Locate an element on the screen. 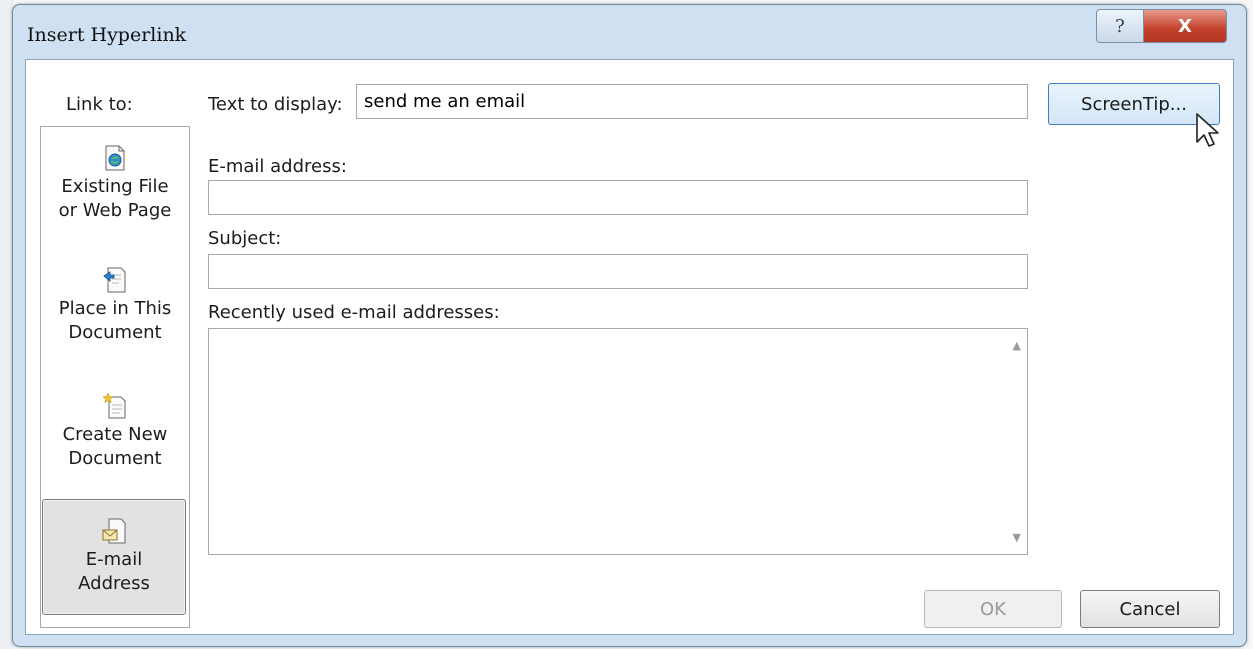 This screenshot has width=1253, height=649. scroll-down-icon: ▼ is located at coordinates (1017, 537).